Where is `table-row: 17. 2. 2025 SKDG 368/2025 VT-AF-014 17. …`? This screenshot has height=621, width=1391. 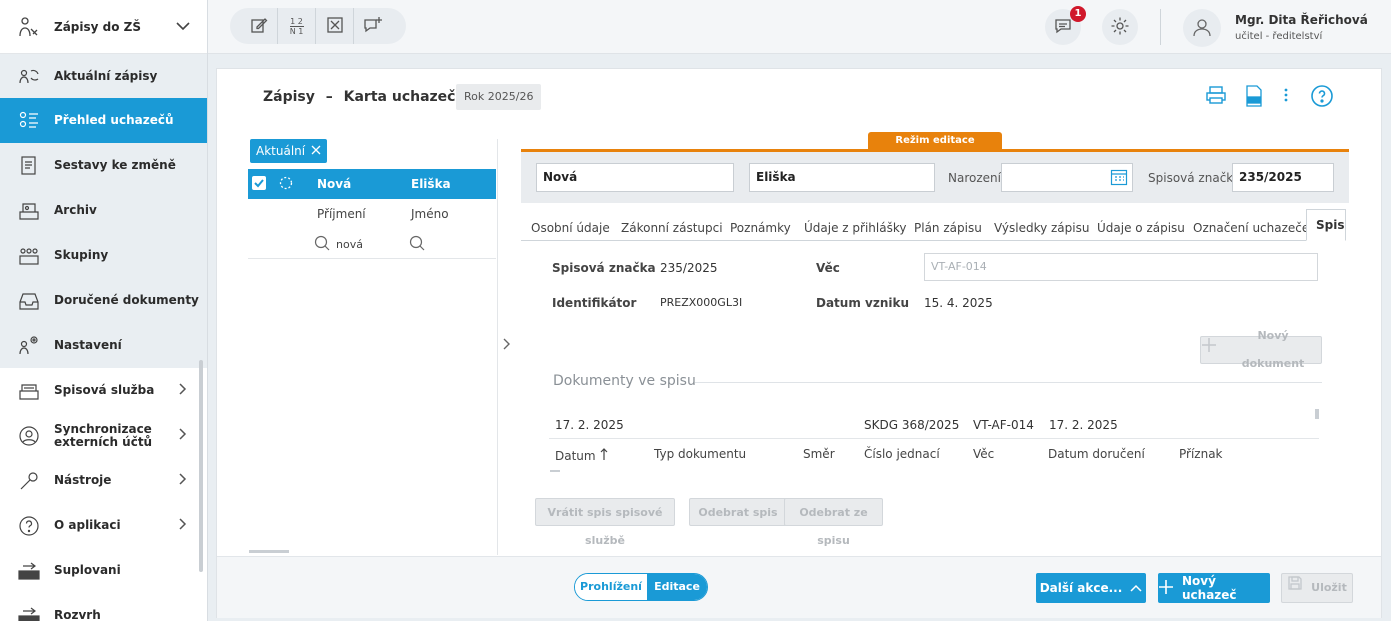
table-row: 17. 2. 2025 SKDG 368/2025 VT-AF-014 17. … is located at coordinates (934, 422).